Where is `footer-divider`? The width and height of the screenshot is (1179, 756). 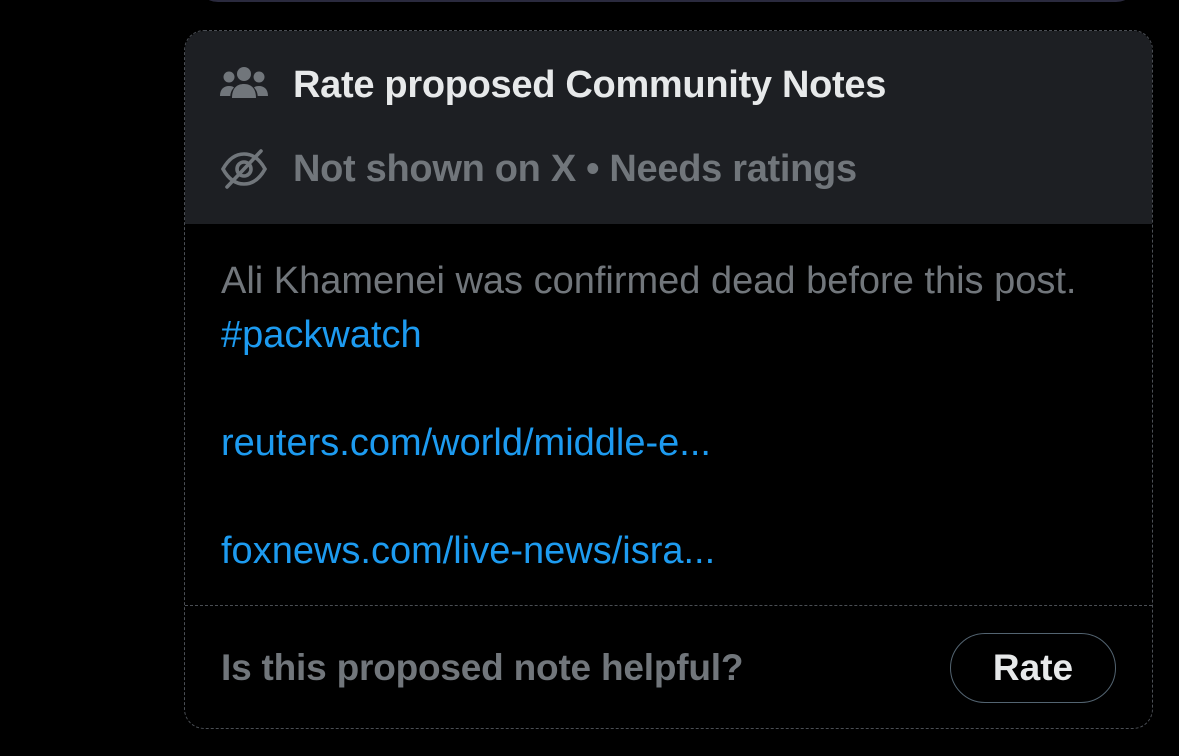
footer-divider is located at coordinates (668, 605).